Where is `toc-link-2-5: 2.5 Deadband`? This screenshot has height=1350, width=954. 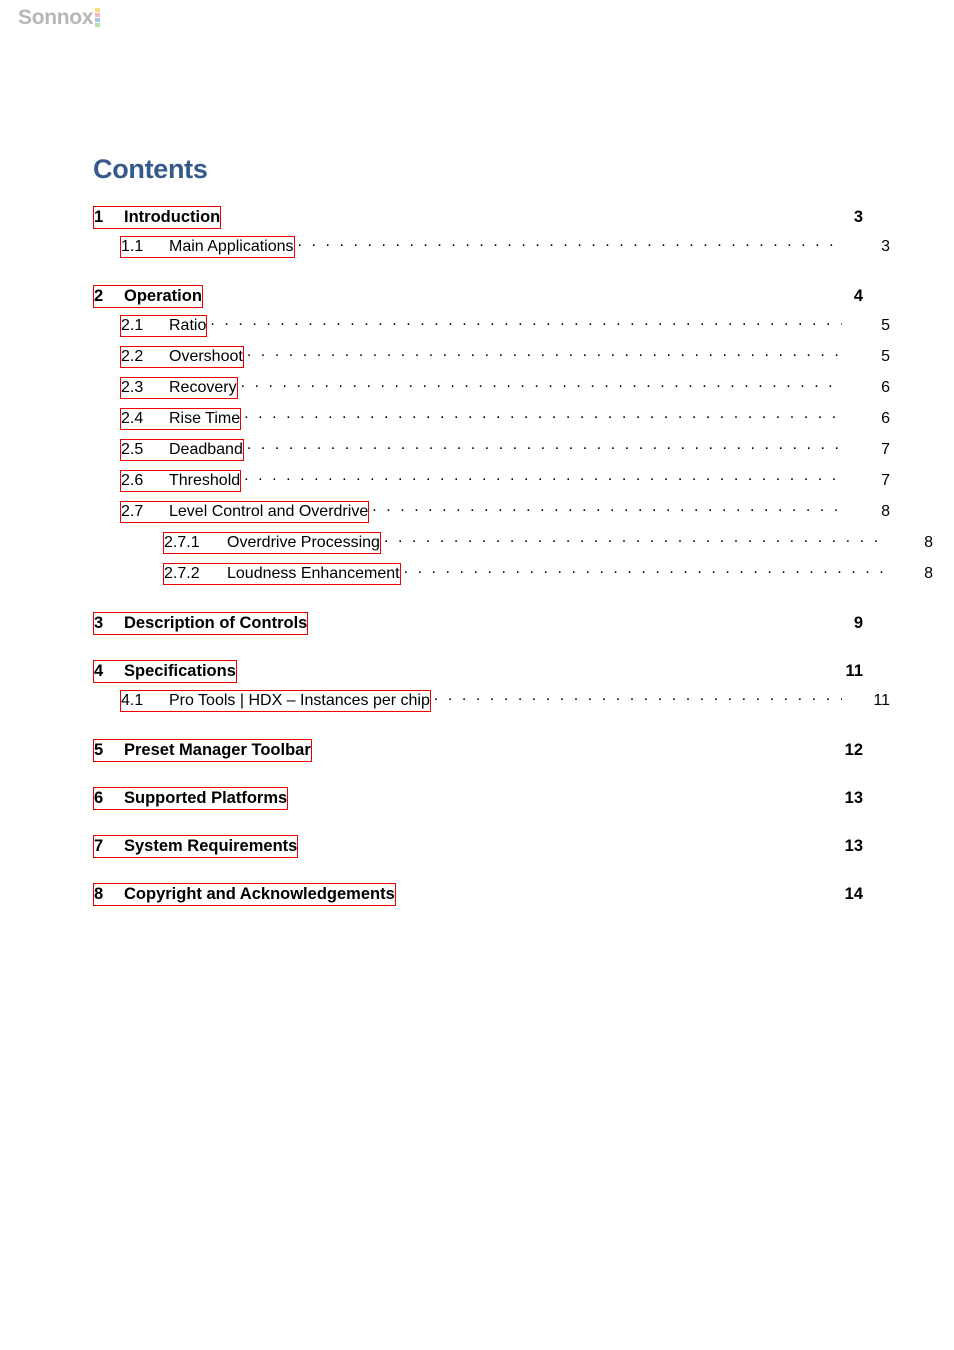
toc-link-2-5: 2.5 Deadband is located at coordinates (182, 450).